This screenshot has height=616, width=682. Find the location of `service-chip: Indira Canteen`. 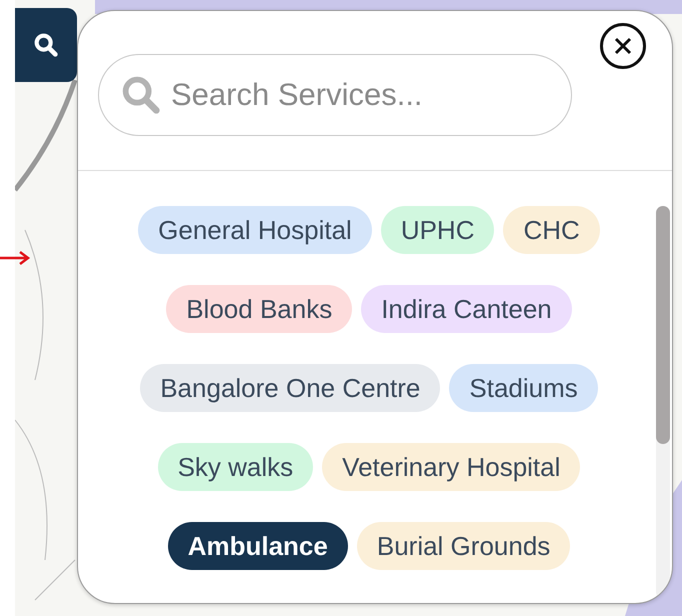

service-chip: Indira Canteen is located at coordinates (466, 309).